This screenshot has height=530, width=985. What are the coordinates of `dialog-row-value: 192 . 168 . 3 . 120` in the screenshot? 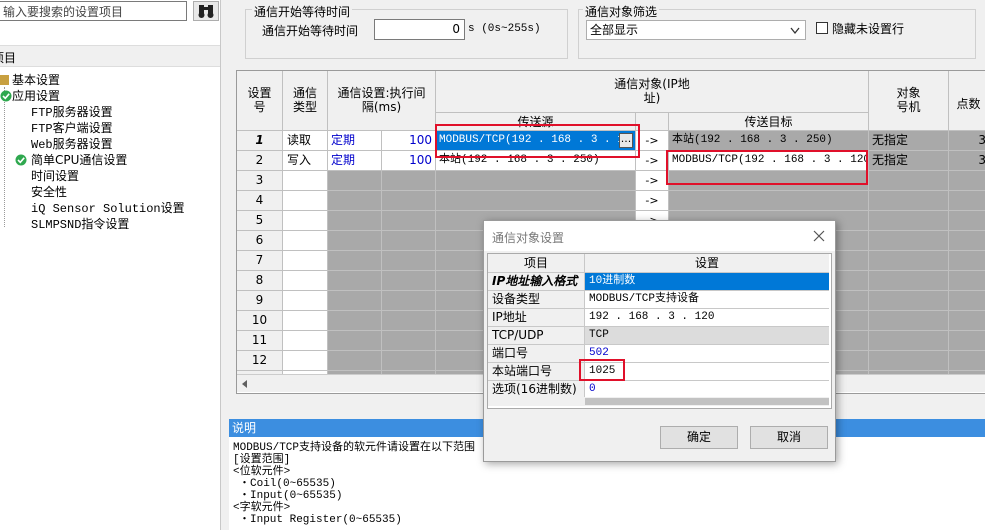 It's located at (707, 318).